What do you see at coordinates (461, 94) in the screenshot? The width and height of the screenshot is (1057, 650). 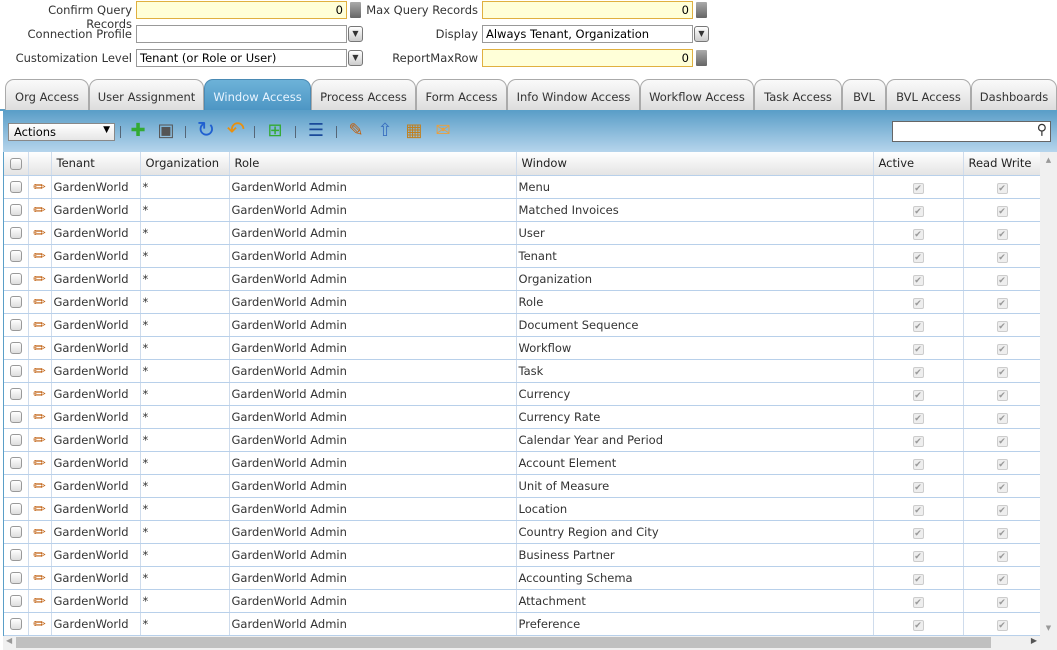 I see `tab-form-access: Form Access` at bounding box center [461, 94].